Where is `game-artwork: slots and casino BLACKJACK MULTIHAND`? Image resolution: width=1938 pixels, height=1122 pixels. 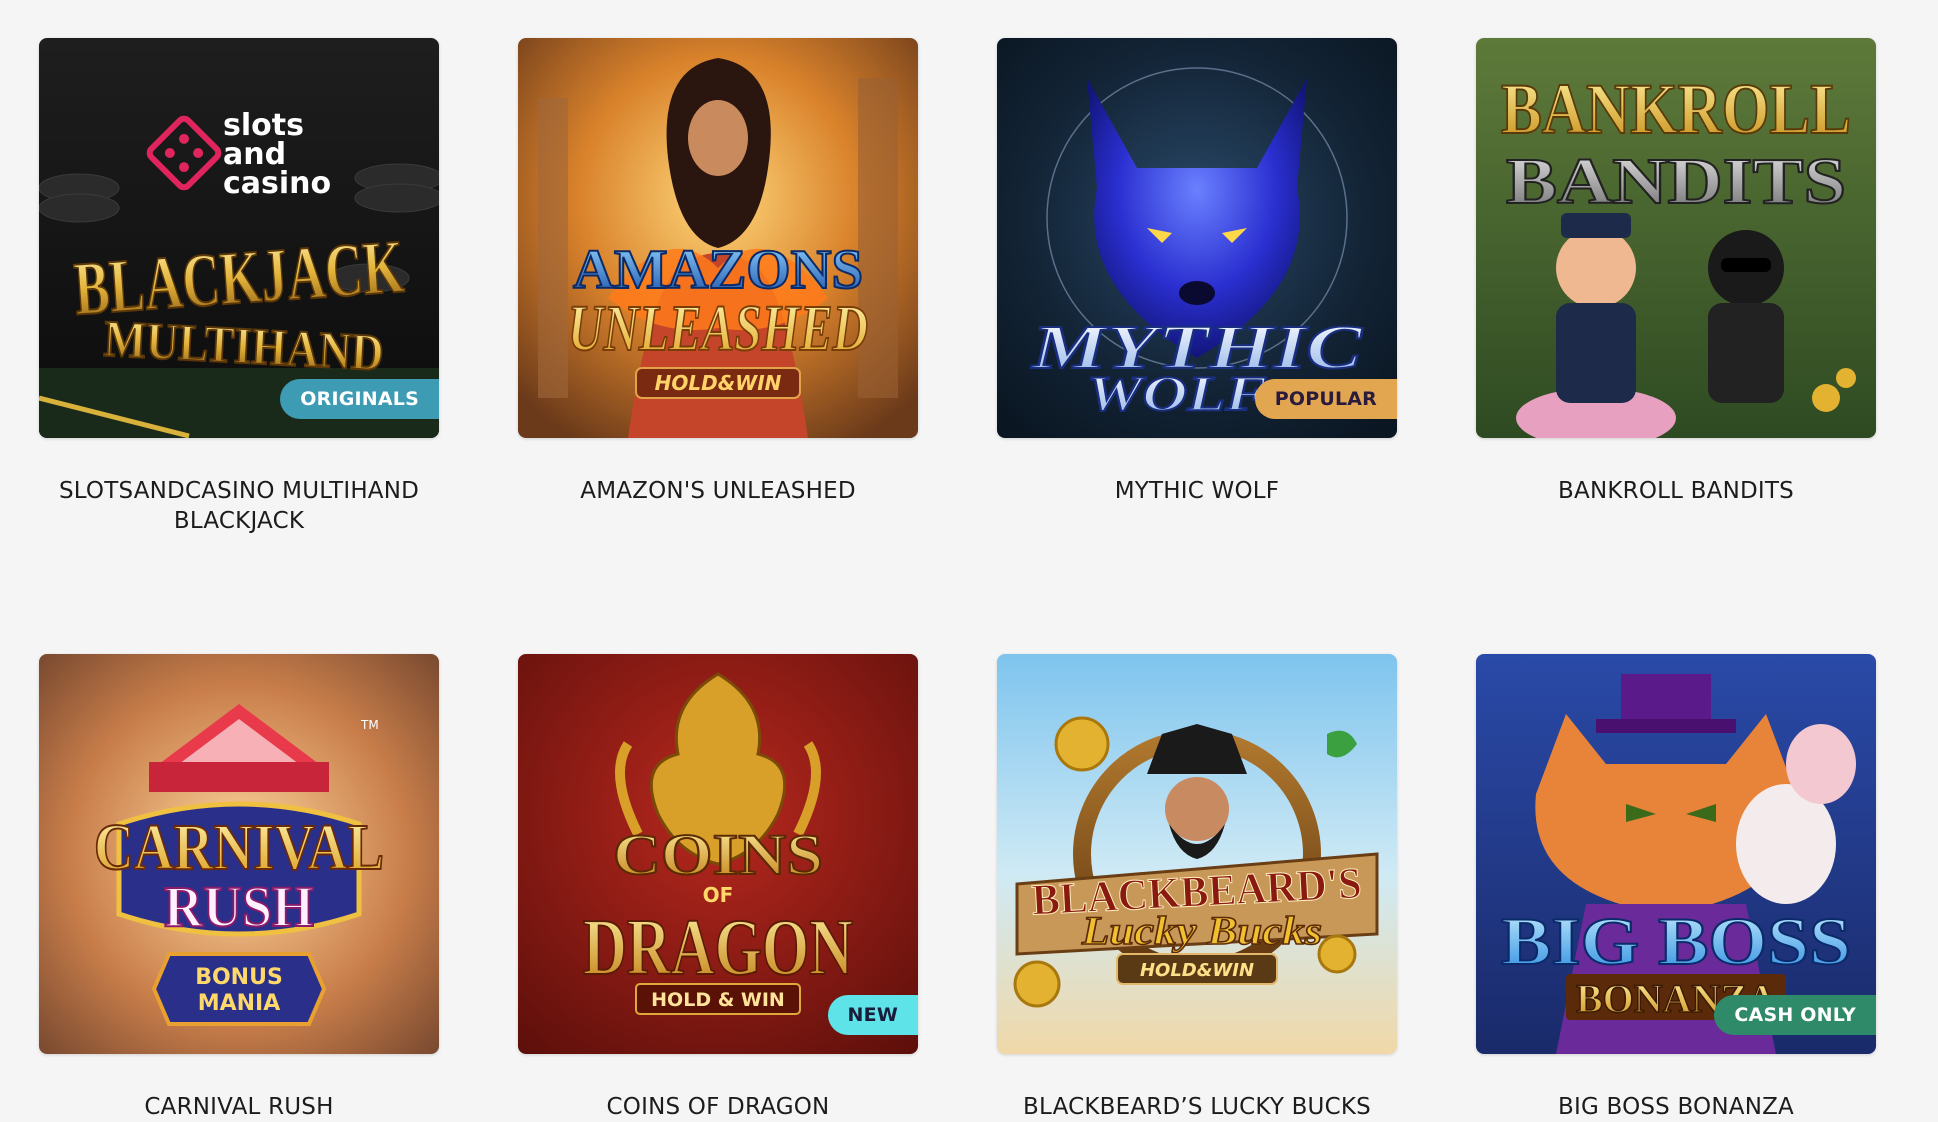
game-artwork: slots and casino BLACKJACK MULTIHAND is located at coordinates (239, 238).